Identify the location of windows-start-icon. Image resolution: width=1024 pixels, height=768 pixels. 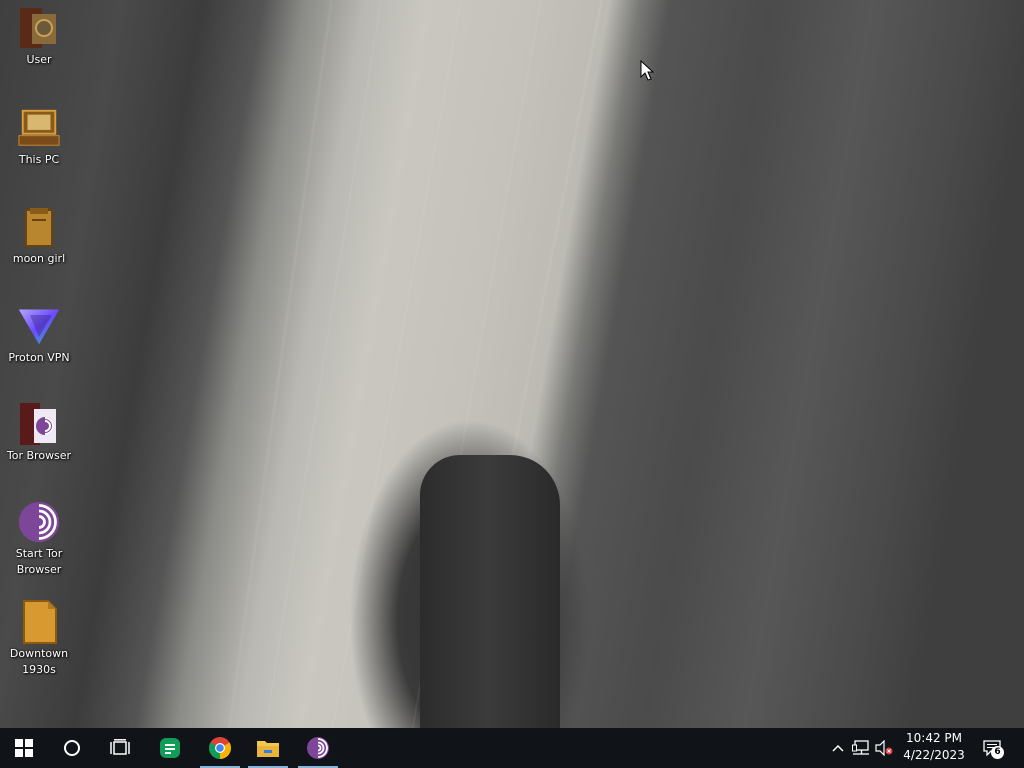
(24, 748).